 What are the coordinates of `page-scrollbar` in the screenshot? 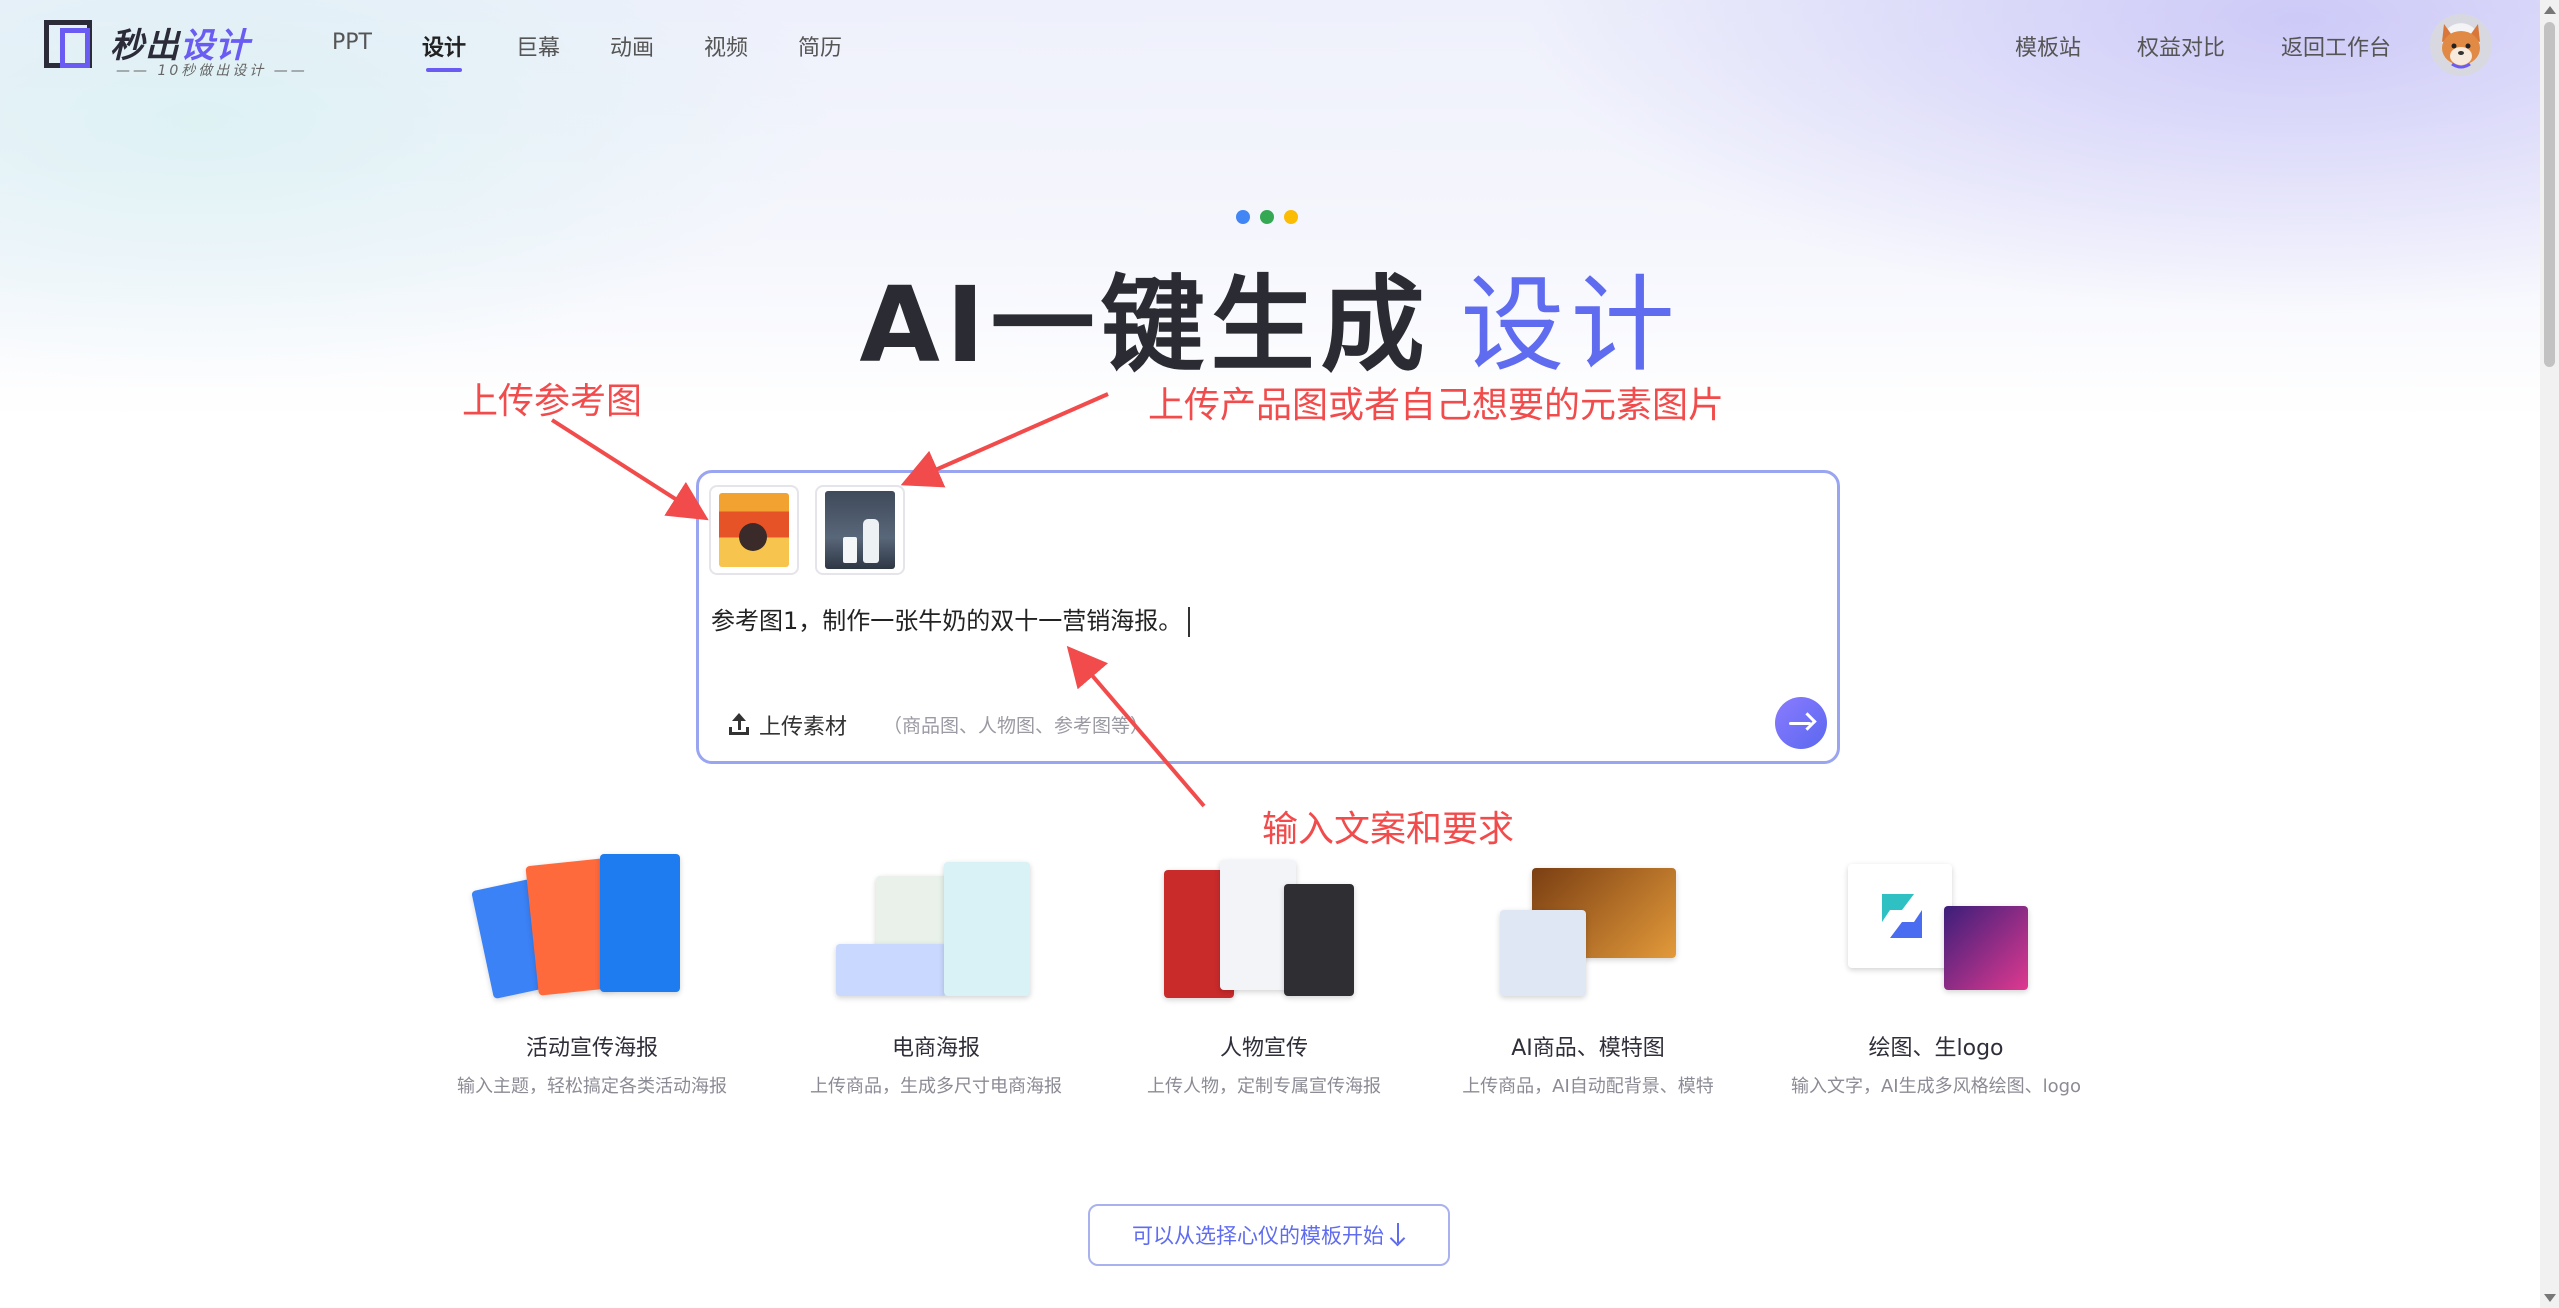 It's located at (2549, 654).